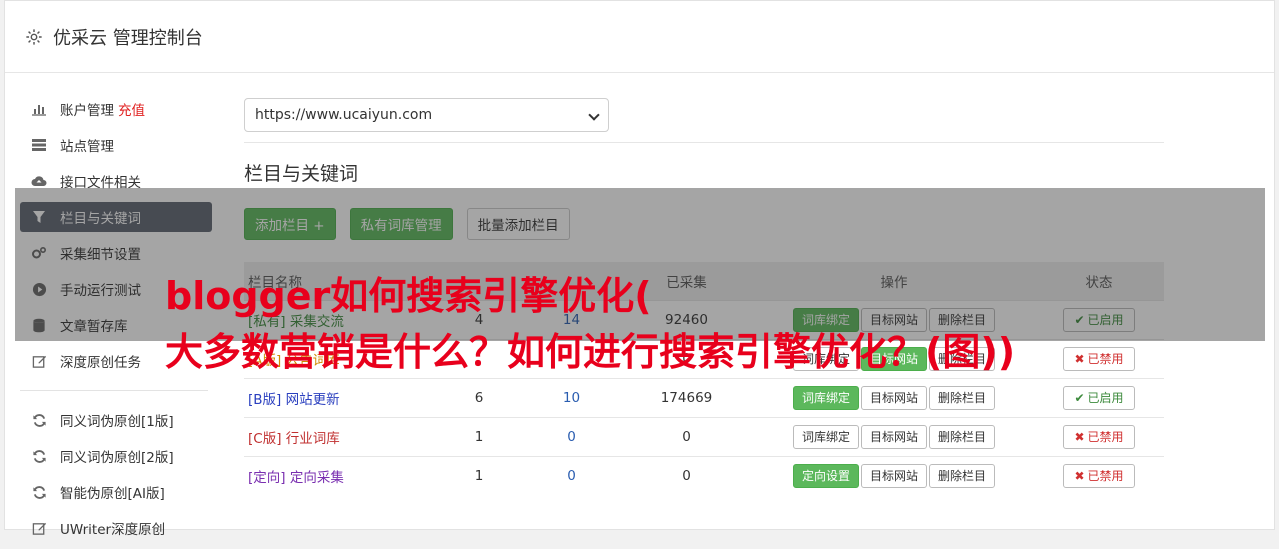 The image size is (1279, 549). I want to click on column-name: 行业词库, so click(312, 438).